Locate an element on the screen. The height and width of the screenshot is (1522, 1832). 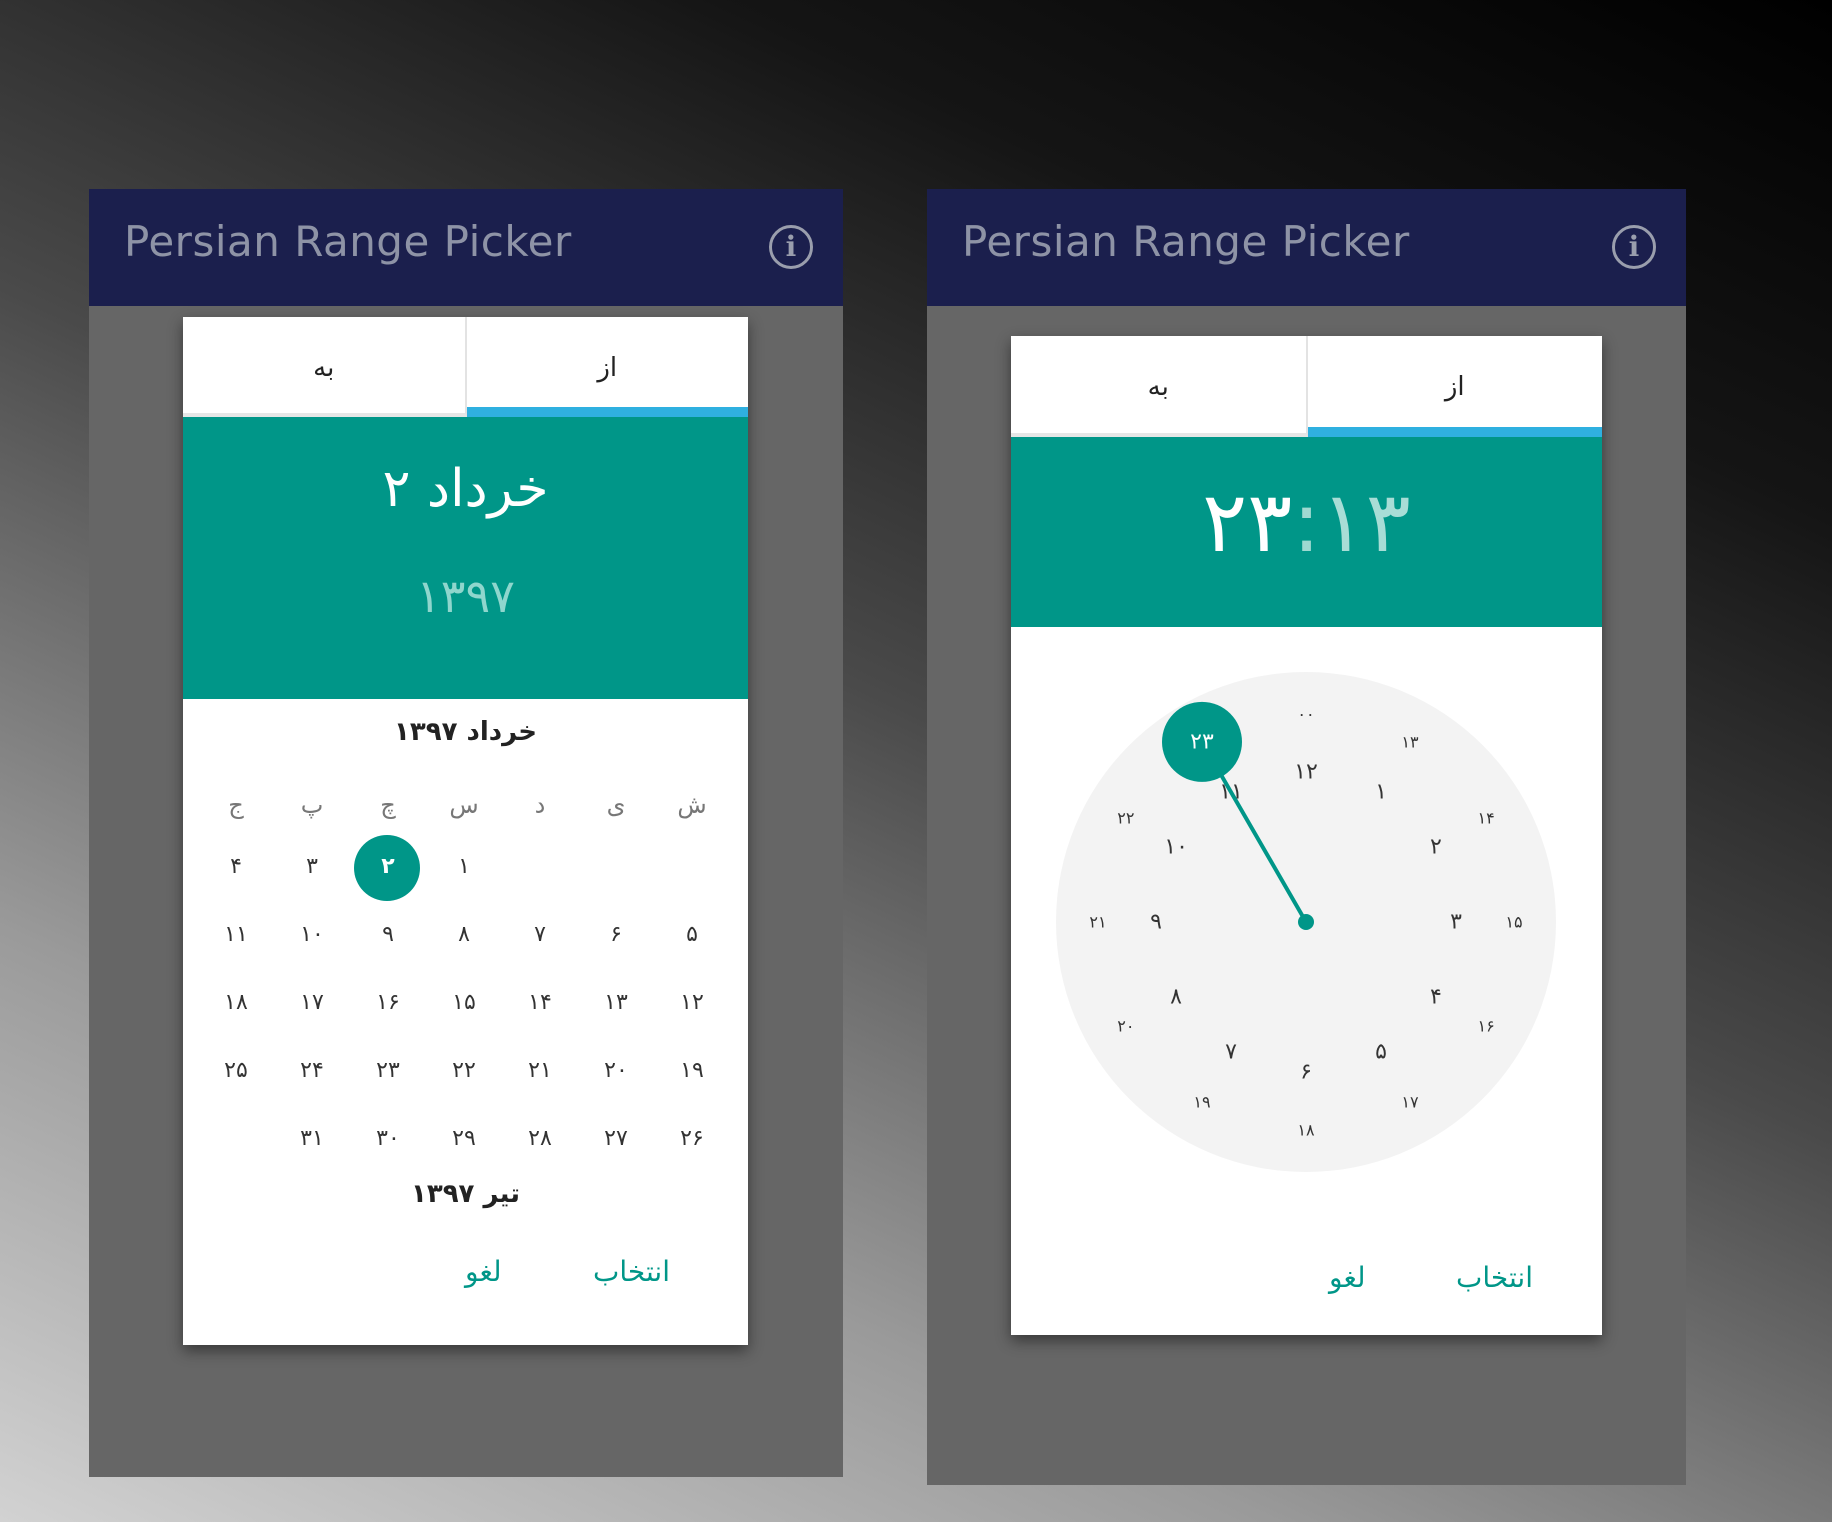
day-number: ۱ is located at coordinates (464, 866).